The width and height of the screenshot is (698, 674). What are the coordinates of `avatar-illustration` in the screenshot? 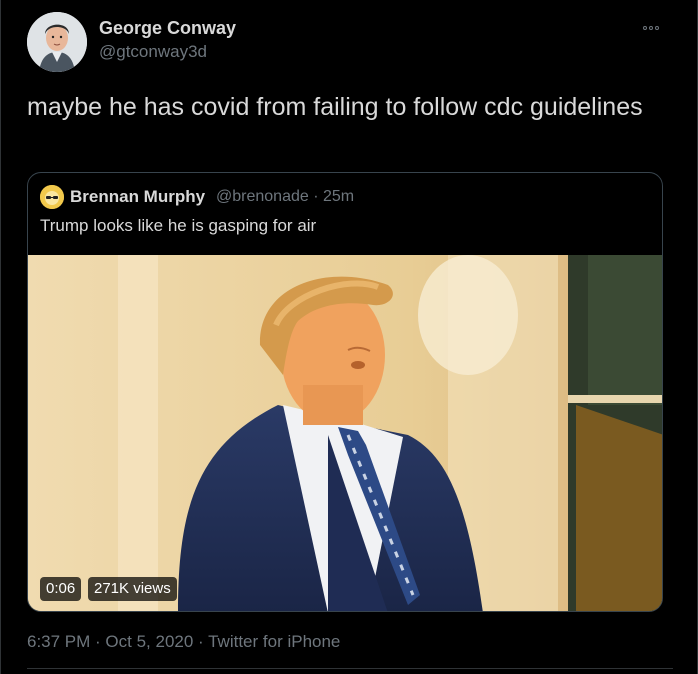 It's located at (57, 42).